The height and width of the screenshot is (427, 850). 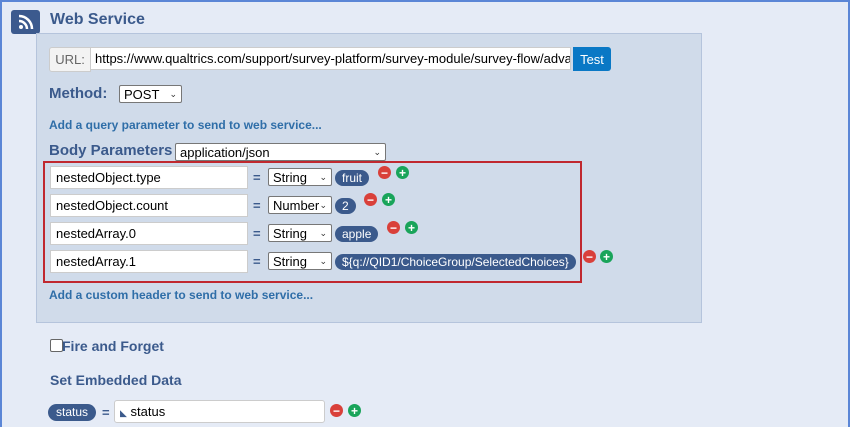 I want to click on param-key-input: nestedArray.0, so click(x=149, y=233).